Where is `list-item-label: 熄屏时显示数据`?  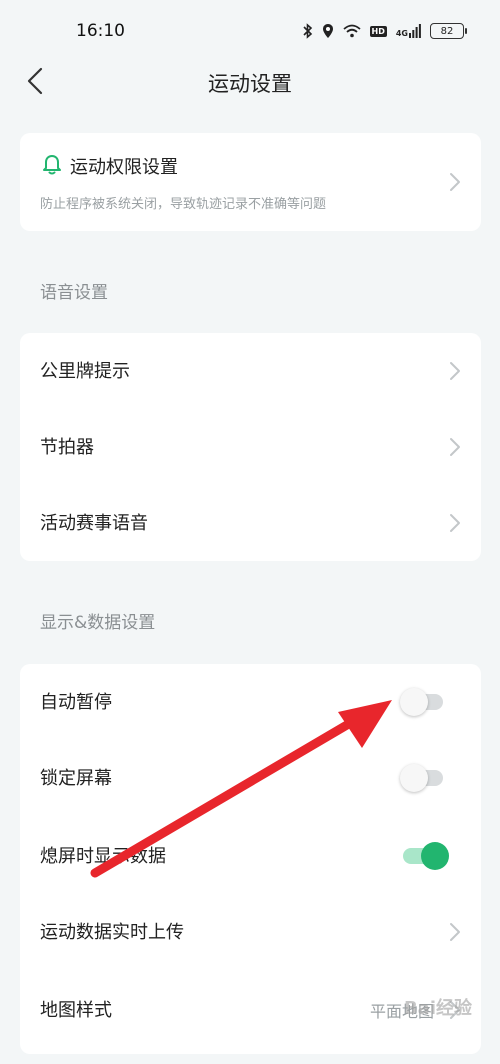
list-item-label: 熄屏时显示数据 is located at coordinates (103, 856).